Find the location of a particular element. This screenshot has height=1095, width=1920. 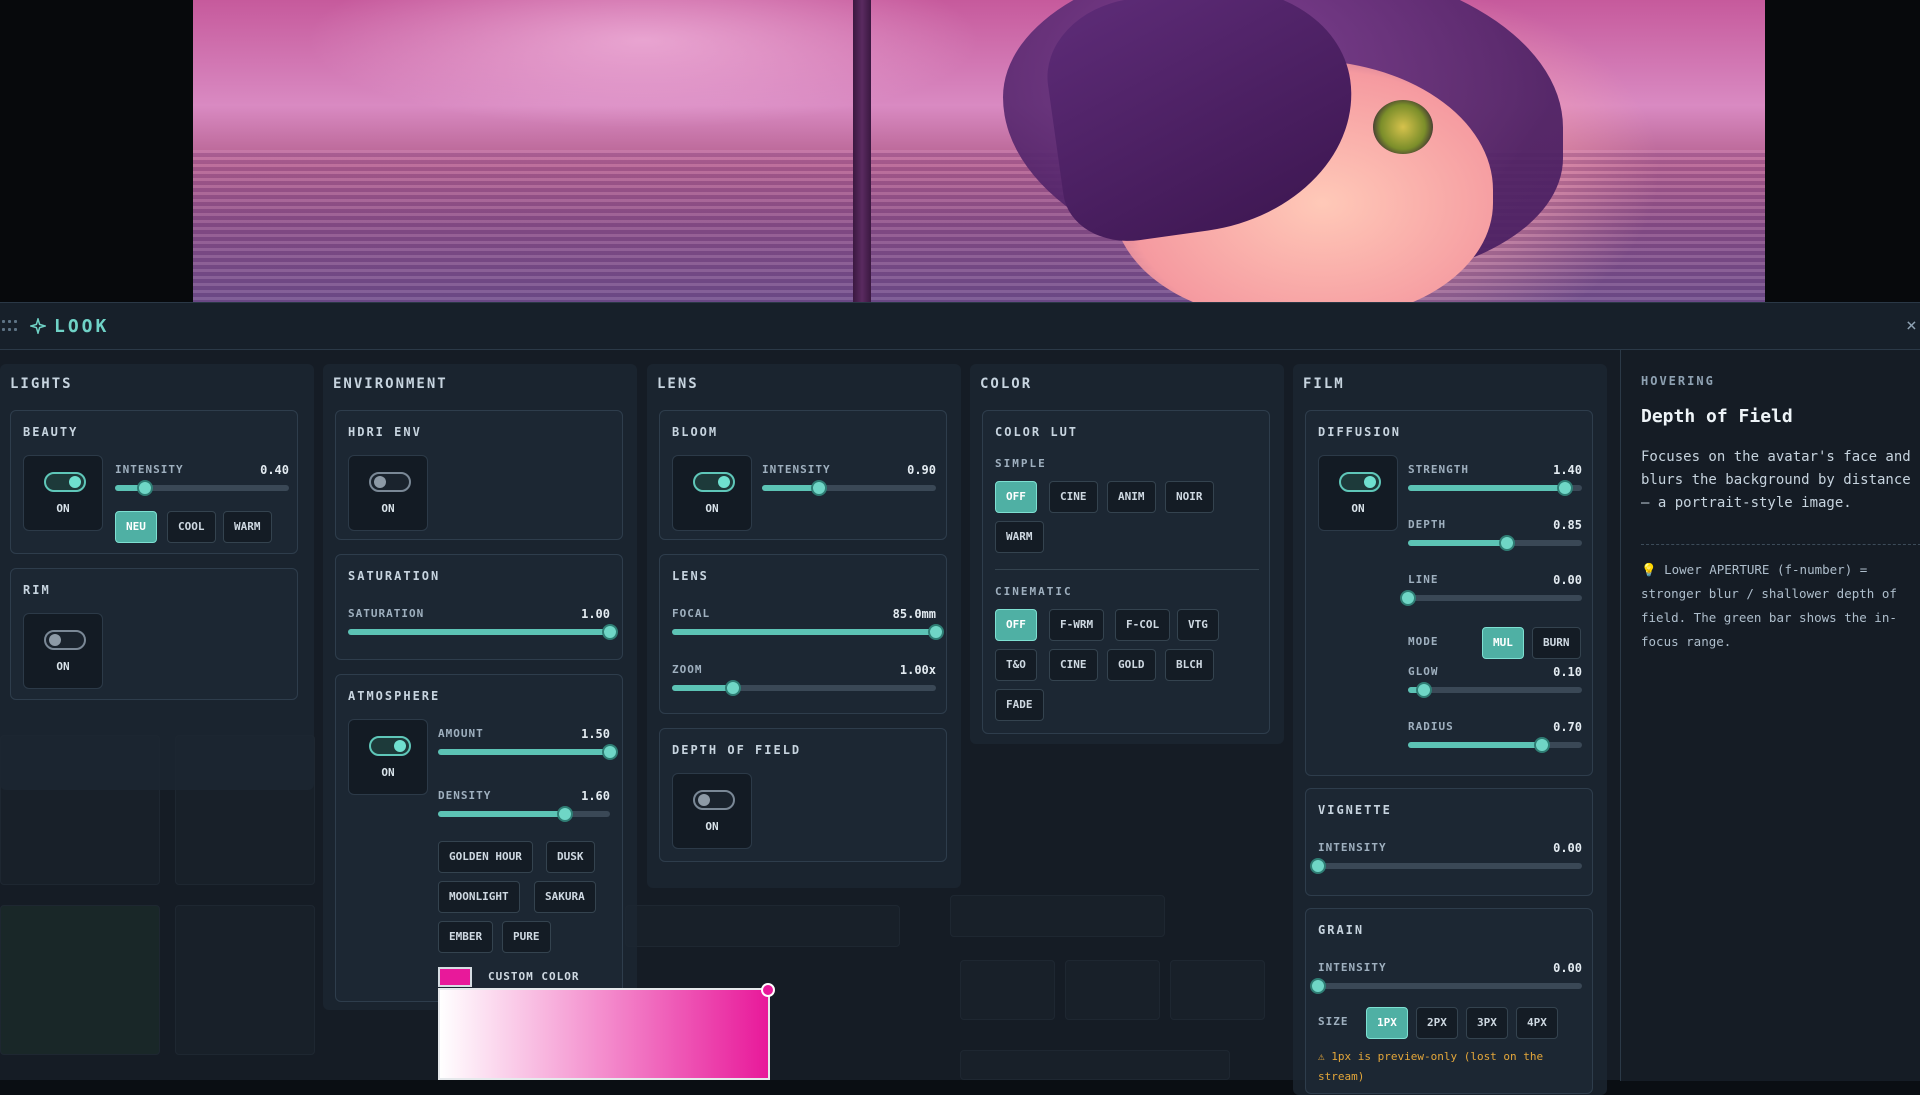

glow-slider: GLOW 0.10 is located at coordinates (1495, 681).